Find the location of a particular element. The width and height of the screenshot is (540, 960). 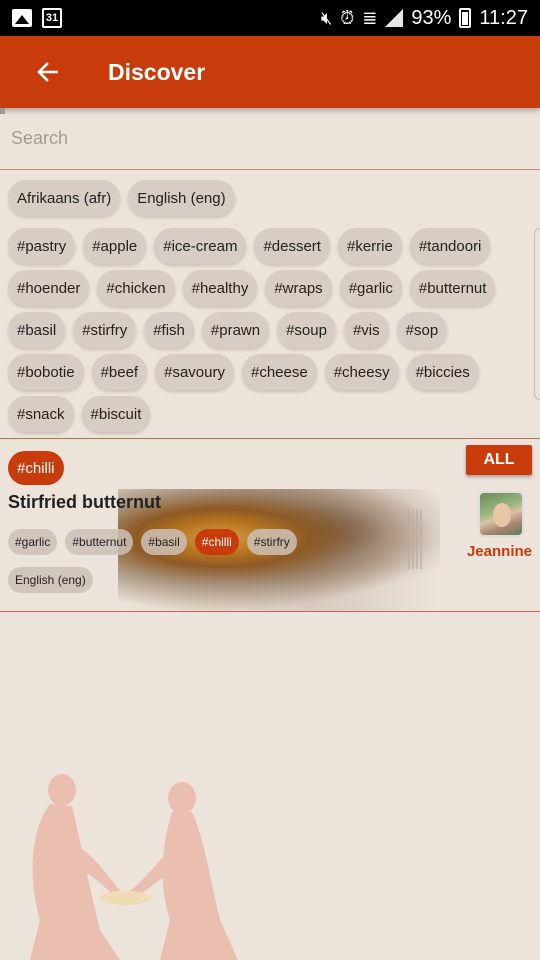

language-chip: Afrikaans (afr) is located at coordinates (64, 198).